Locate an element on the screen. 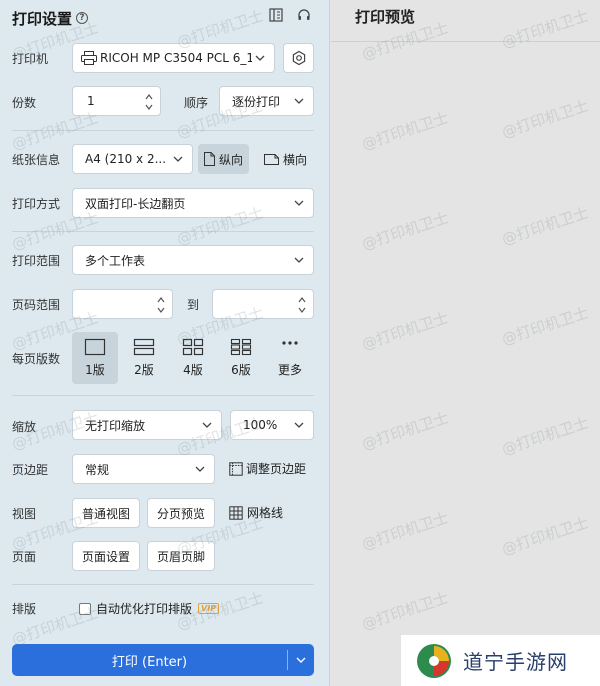  pages-per-sheet-6: 6版 is located at coordinates (241, 358).